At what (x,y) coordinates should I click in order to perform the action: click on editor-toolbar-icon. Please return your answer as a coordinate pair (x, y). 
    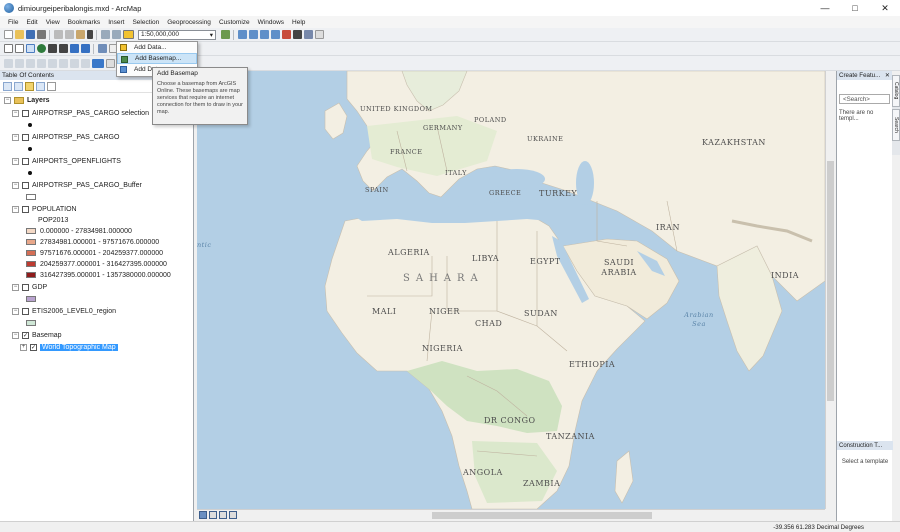
    Looking at the image, I should click on (225, 34).